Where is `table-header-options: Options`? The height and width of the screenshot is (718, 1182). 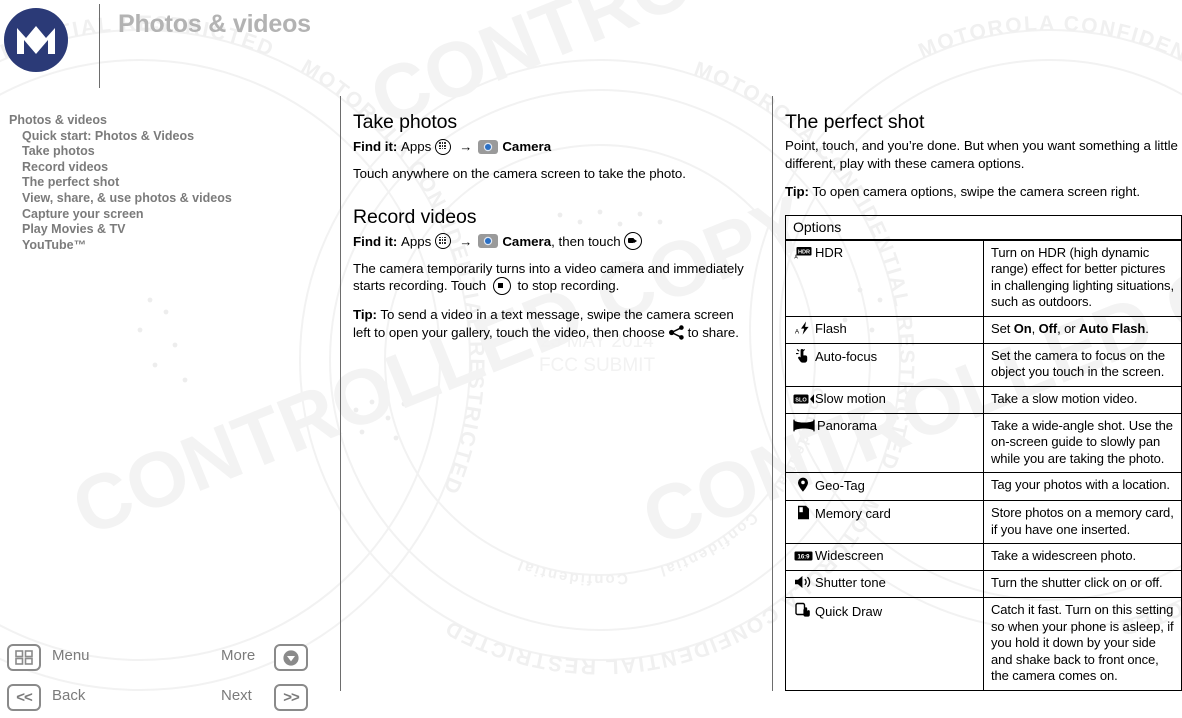
table-header-options: Options is located at coordinates (983, 227).